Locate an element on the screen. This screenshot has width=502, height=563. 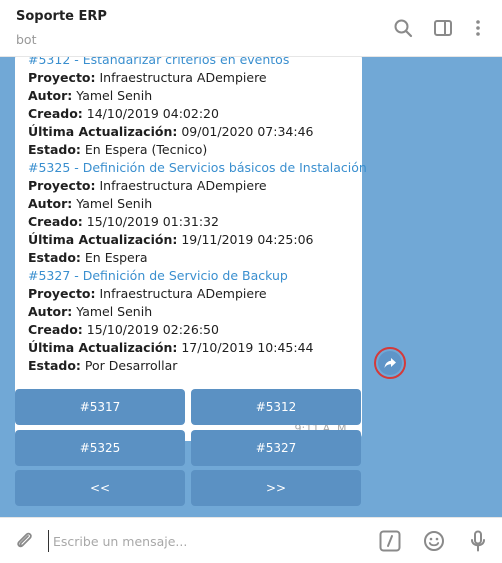
chat-title: Soporte ERP is located at coordinates (61, 16).